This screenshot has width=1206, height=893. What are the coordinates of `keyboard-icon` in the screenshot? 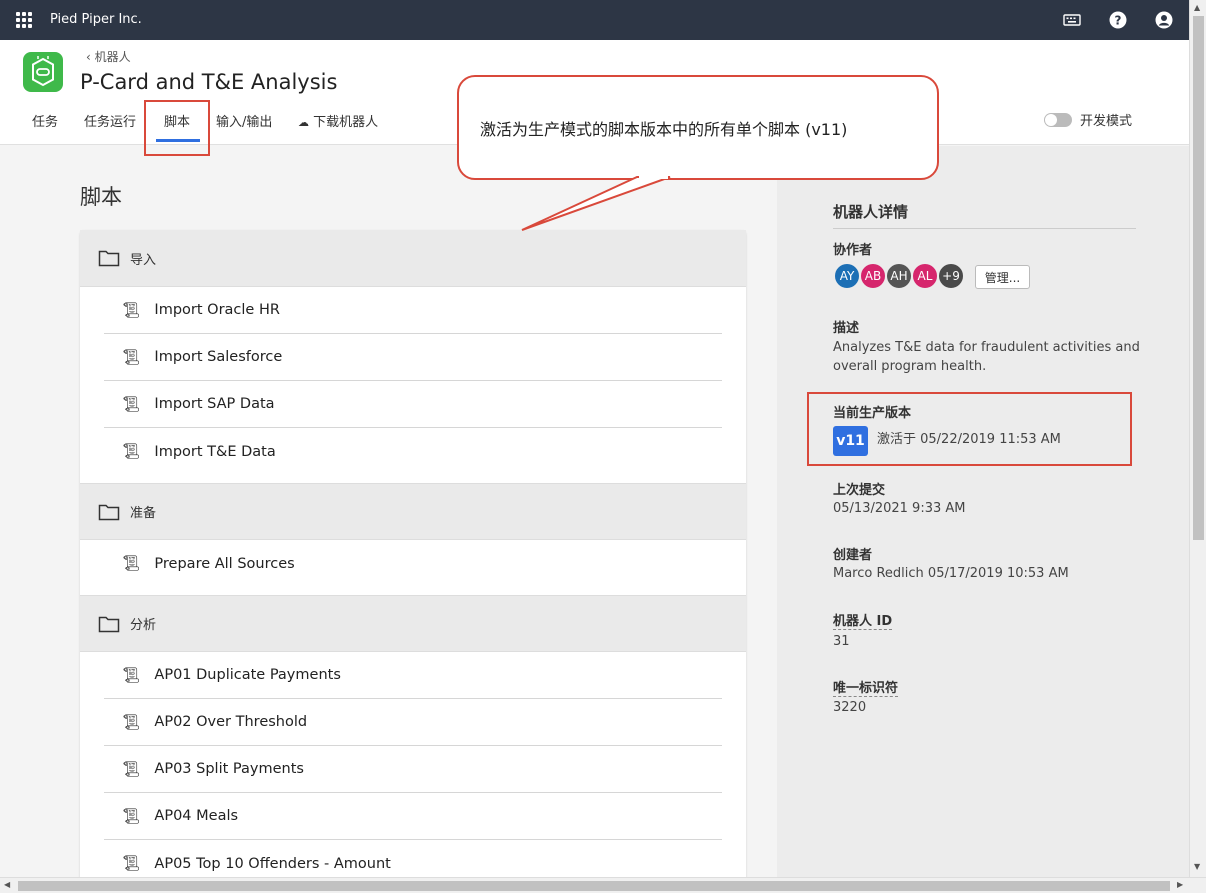 It's located at (1072, 20).